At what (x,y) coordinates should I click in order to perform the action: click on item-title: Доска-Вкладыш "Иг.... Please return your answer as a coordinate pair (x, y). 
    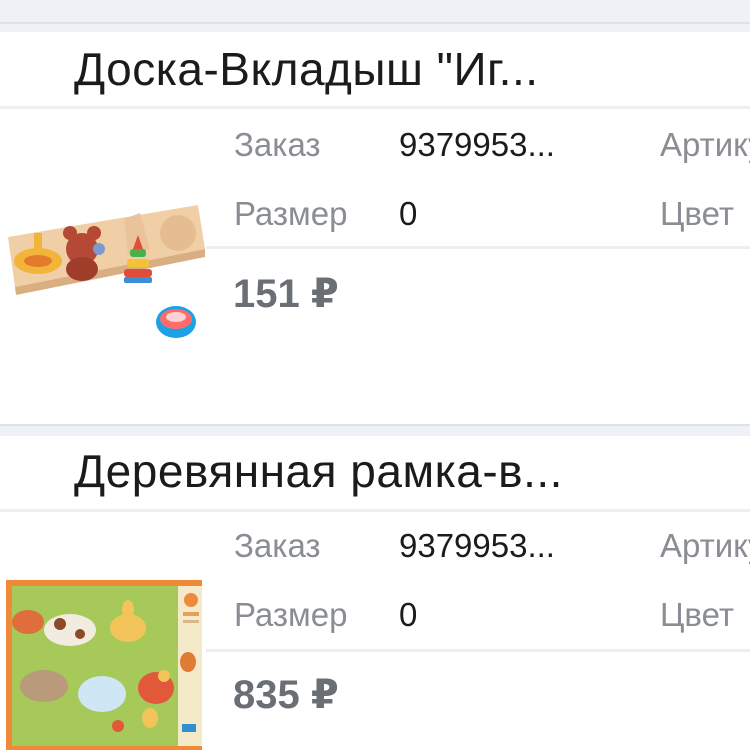
    Looking at the image, I should click on (306, 69).